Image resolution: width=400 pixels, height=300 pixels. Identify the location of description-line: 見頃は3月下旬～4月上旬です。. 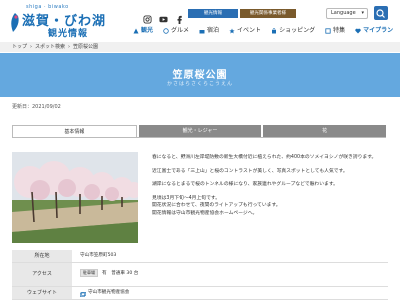
(186, 198).